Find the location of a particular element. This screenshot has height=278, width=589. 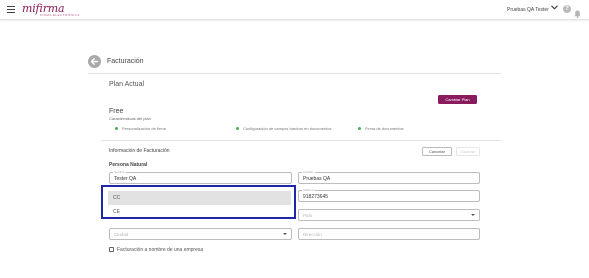

change-plan-button: Cambiar Plan is located at coordinates (457, 99).